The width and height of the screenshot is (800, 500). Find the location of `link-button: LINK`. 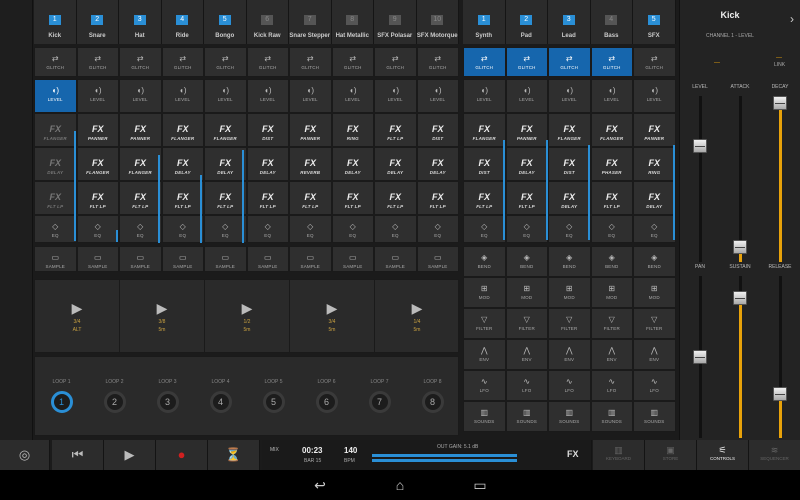

link-button: LINK is located at coordinates (779, 65).